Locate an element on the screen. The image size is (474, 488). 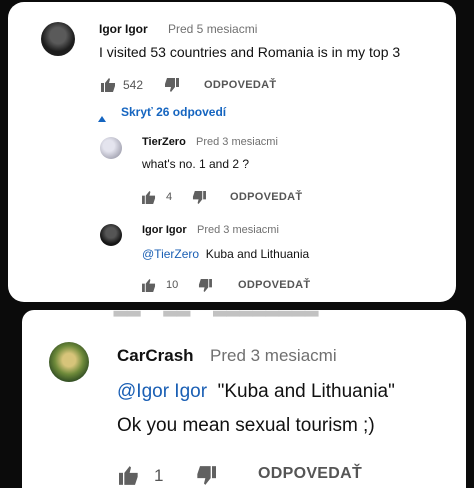
comment-time: Pred 3 mesiacmi is located at coordinates (273, 356).